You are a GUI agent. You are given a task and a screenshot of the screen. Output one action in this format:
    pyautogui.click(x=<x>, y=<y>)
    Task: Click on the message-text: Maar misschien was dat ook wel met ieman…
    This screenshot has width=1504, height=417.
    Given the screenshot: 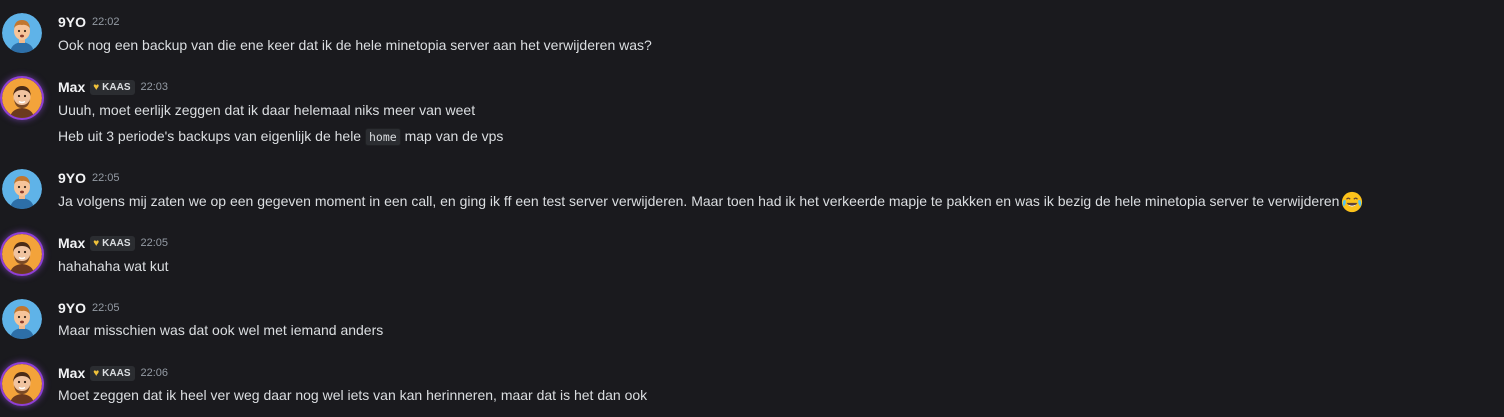 What is the action you would take?
    pyautogui.click(x=221, y=330)
    